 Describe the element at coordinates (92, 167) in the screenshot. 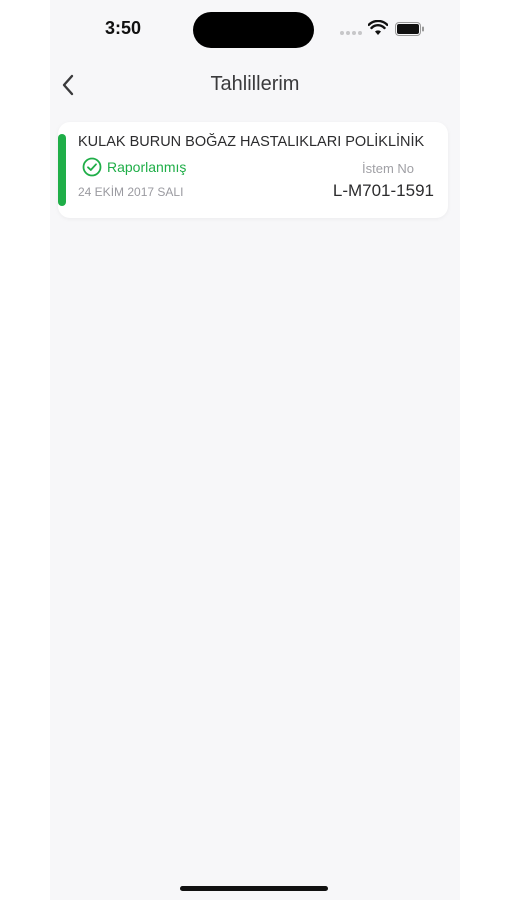

I see `check-circle-icon` at that location.